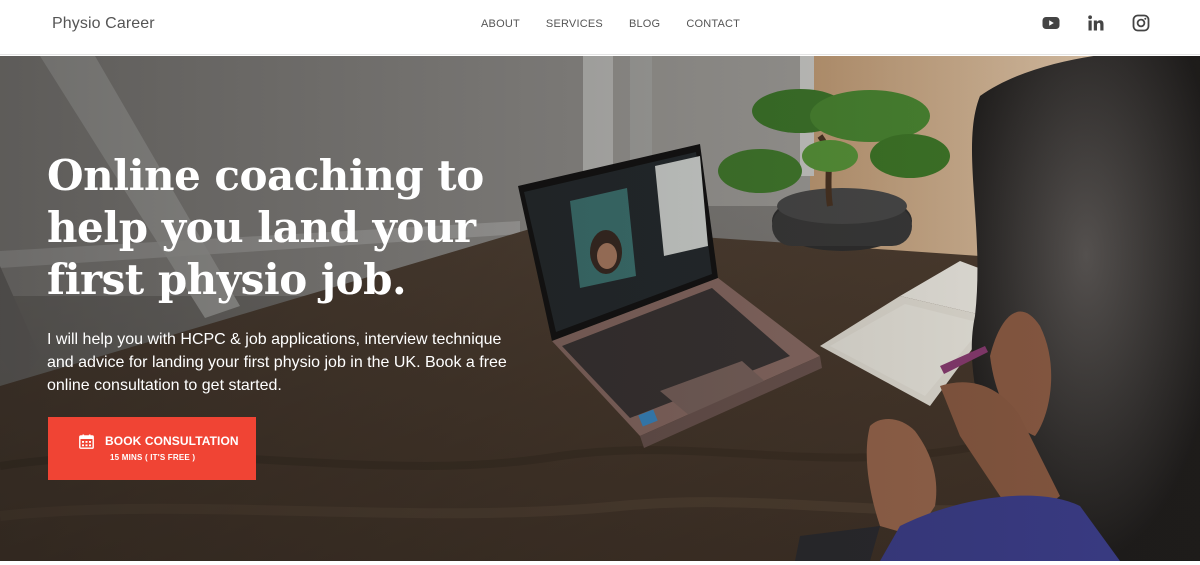 The width and height of the screenshot is (1200, 565). What do you see at coordinates (172, 441) in the screenshot?
I see `cta-label: BOOK CONSULTATION` at bounding box center [172, 441].